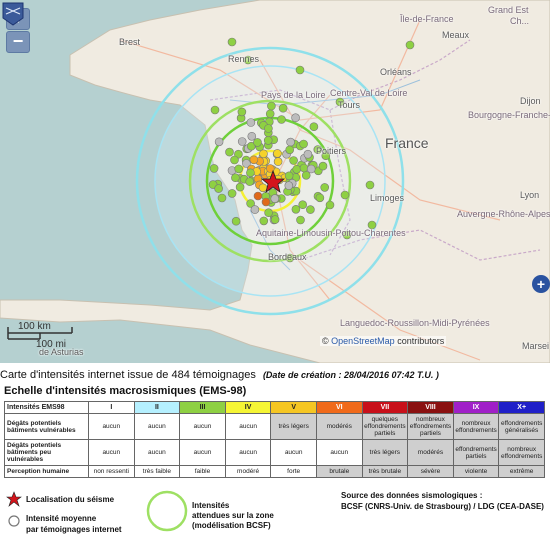 The image size is (550, 542). Describe the element at coordinates (521, 452) in the screenshot. I see `table-cell: nombreux effondrements` at that location.